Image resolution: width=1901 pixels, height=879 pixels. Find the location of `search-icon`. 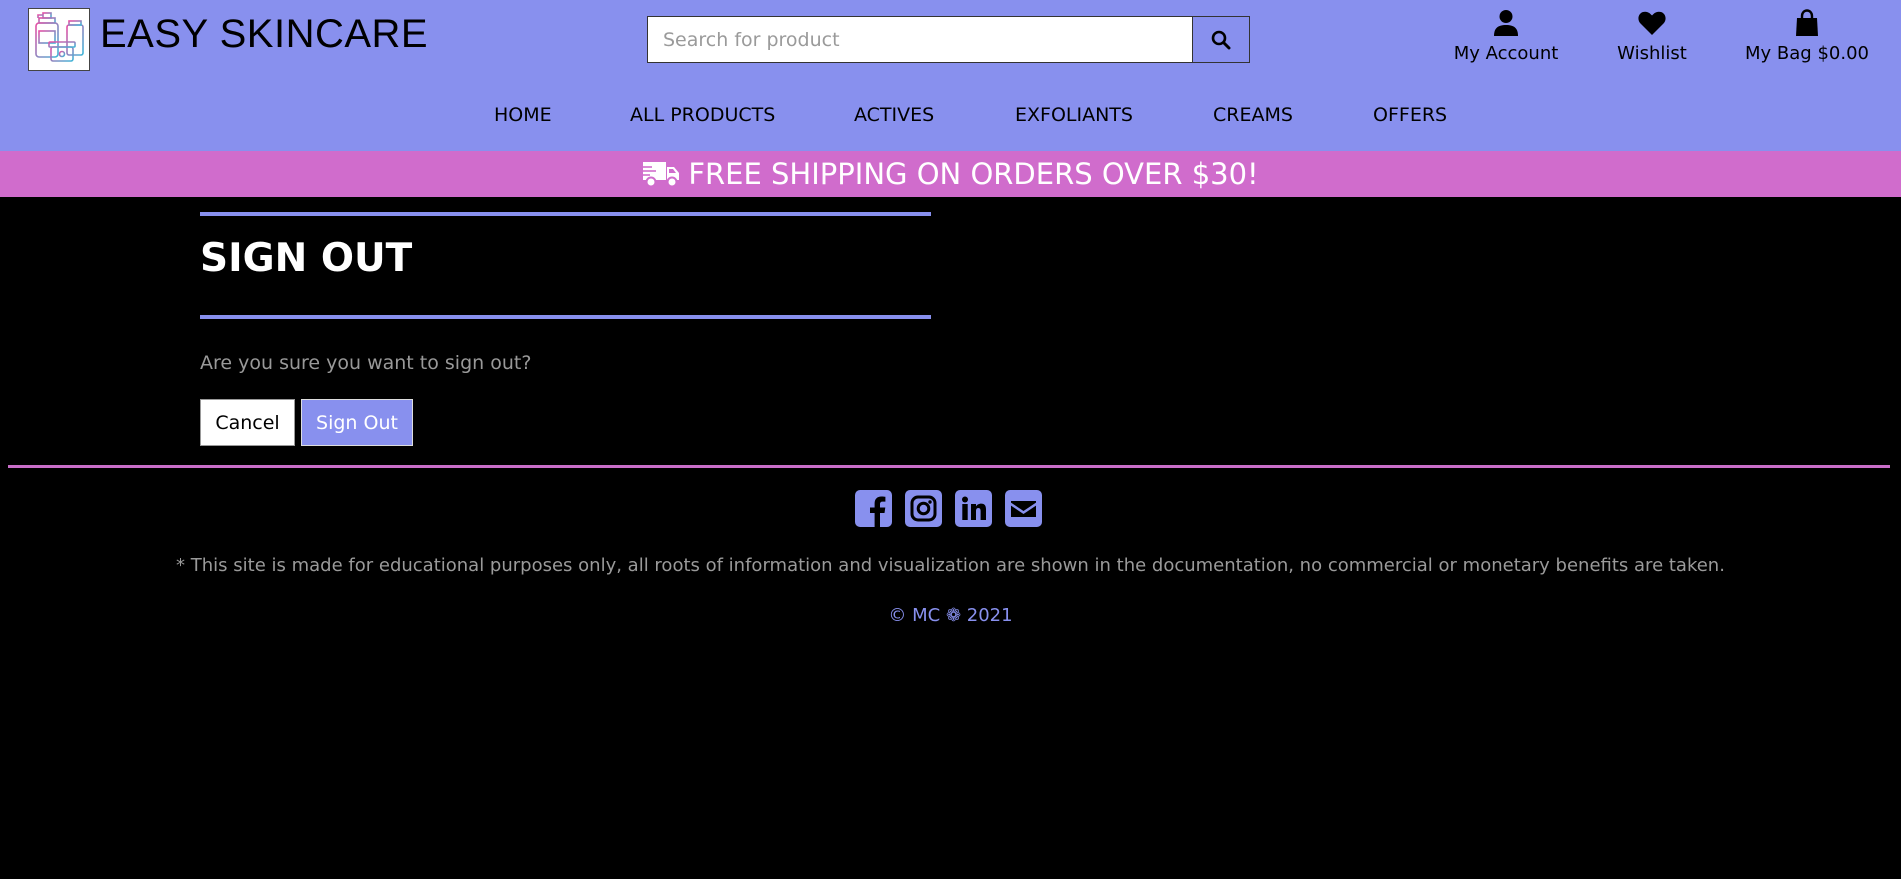

search-icon is located at coordinates (1221, 39).